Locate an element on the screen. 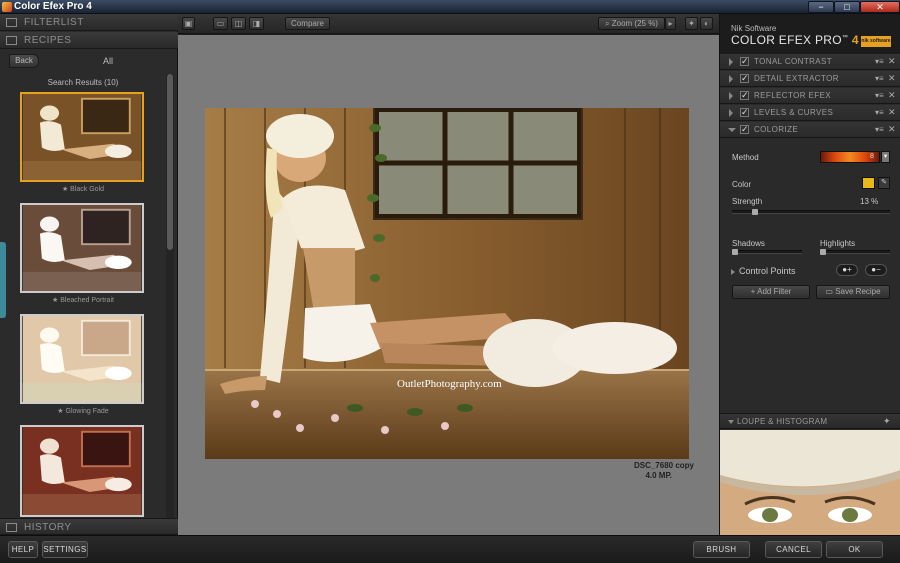 Image resolution: width=900 pixels, height=563 pixels. background-color-icon: ◐ is located at coordinates (706, 23).